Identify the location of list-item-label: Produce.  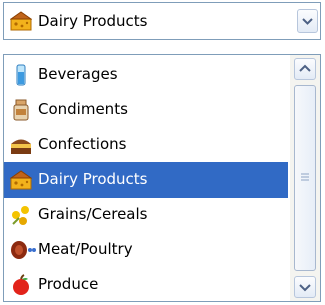
(68, 284).